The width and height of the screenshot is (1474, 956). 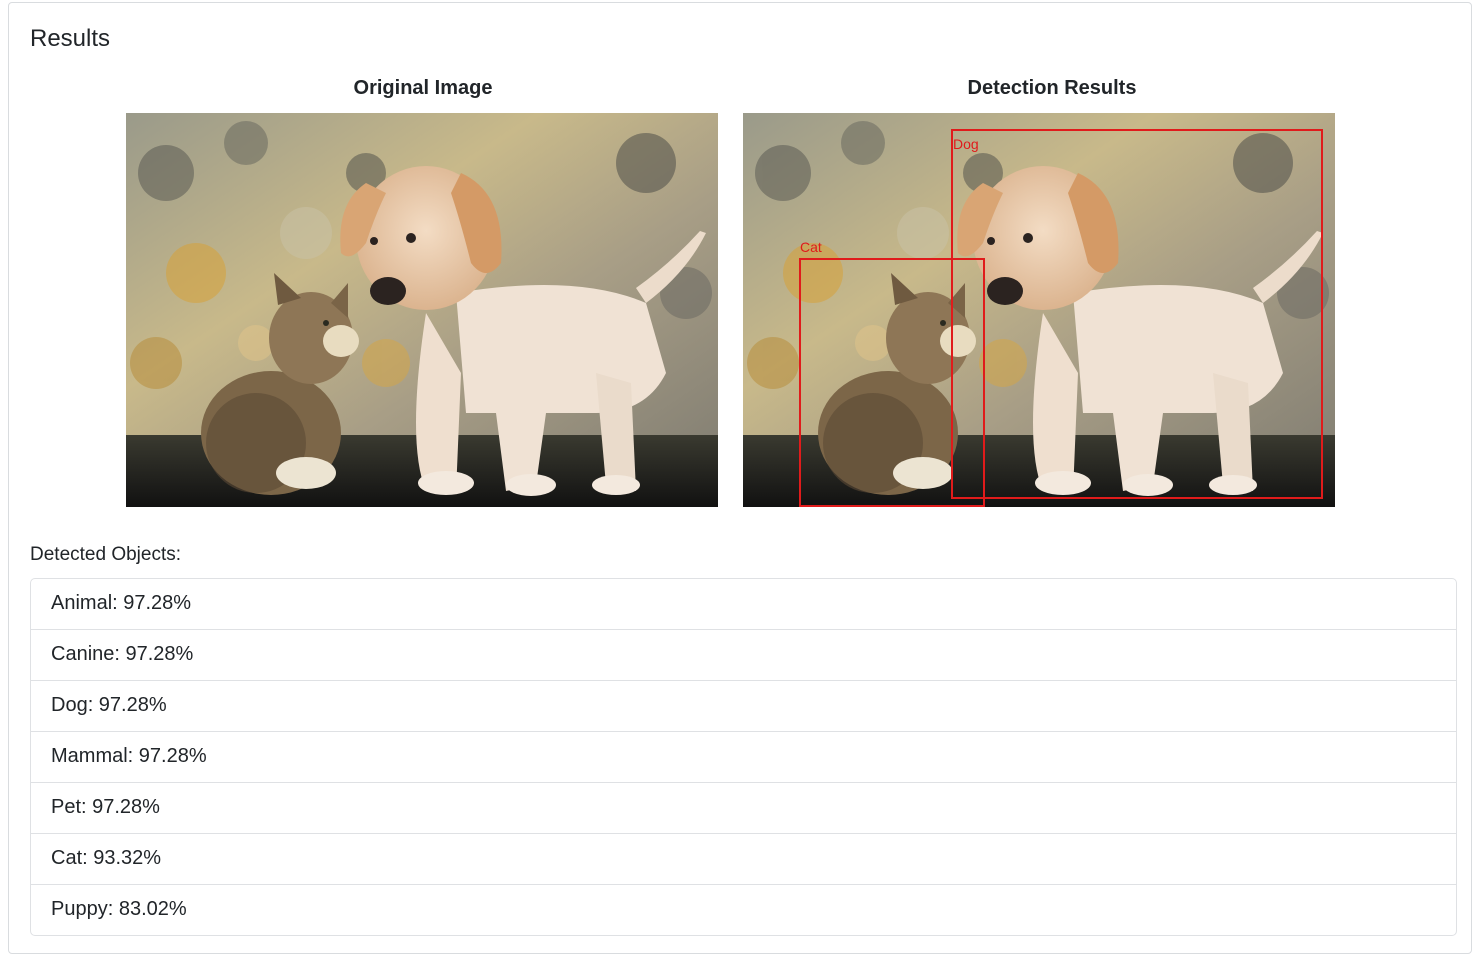 What do you see at coordinates (743, 654) in the screenshot?
I see `list-item: Canine: 97.28%` at bounding box center [743, 654].